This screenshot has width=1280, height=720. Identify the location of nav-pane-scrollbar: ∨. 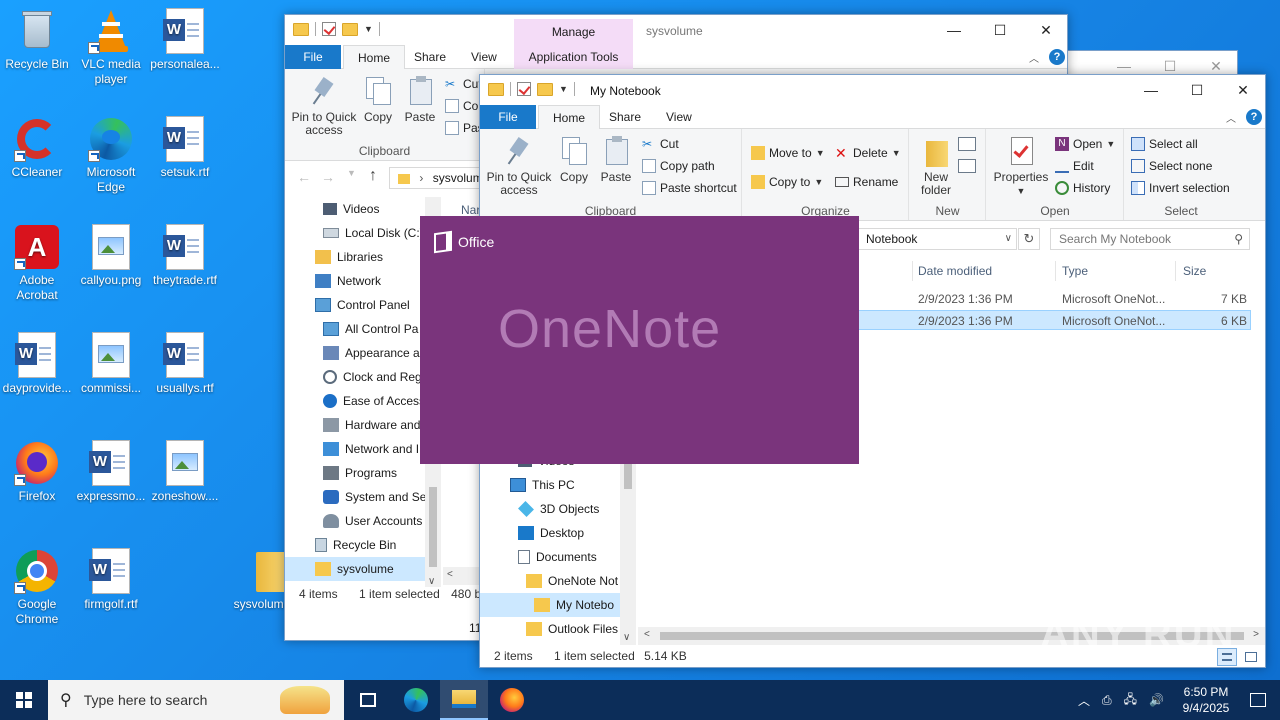
(628, 547).